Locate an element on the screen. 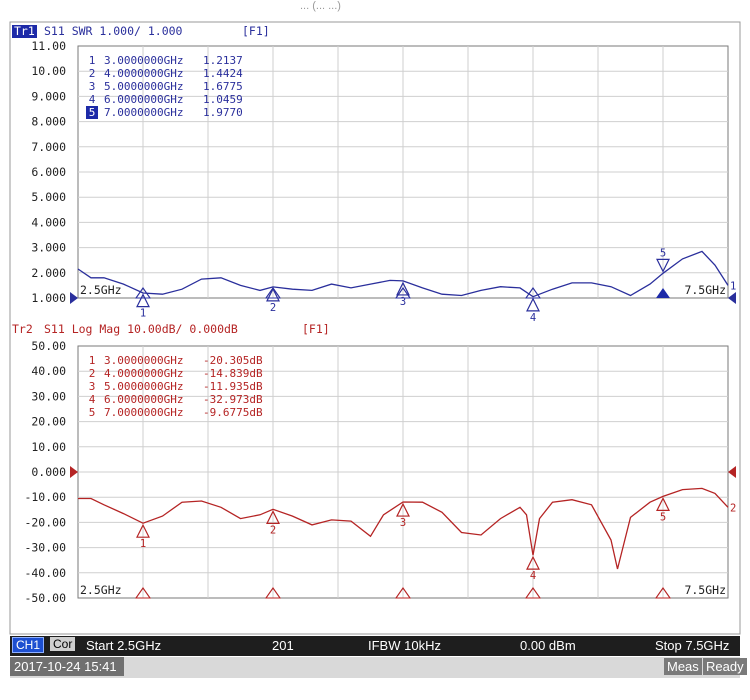  y-tick-label: 7.000 is located at coordinates (48, 147).